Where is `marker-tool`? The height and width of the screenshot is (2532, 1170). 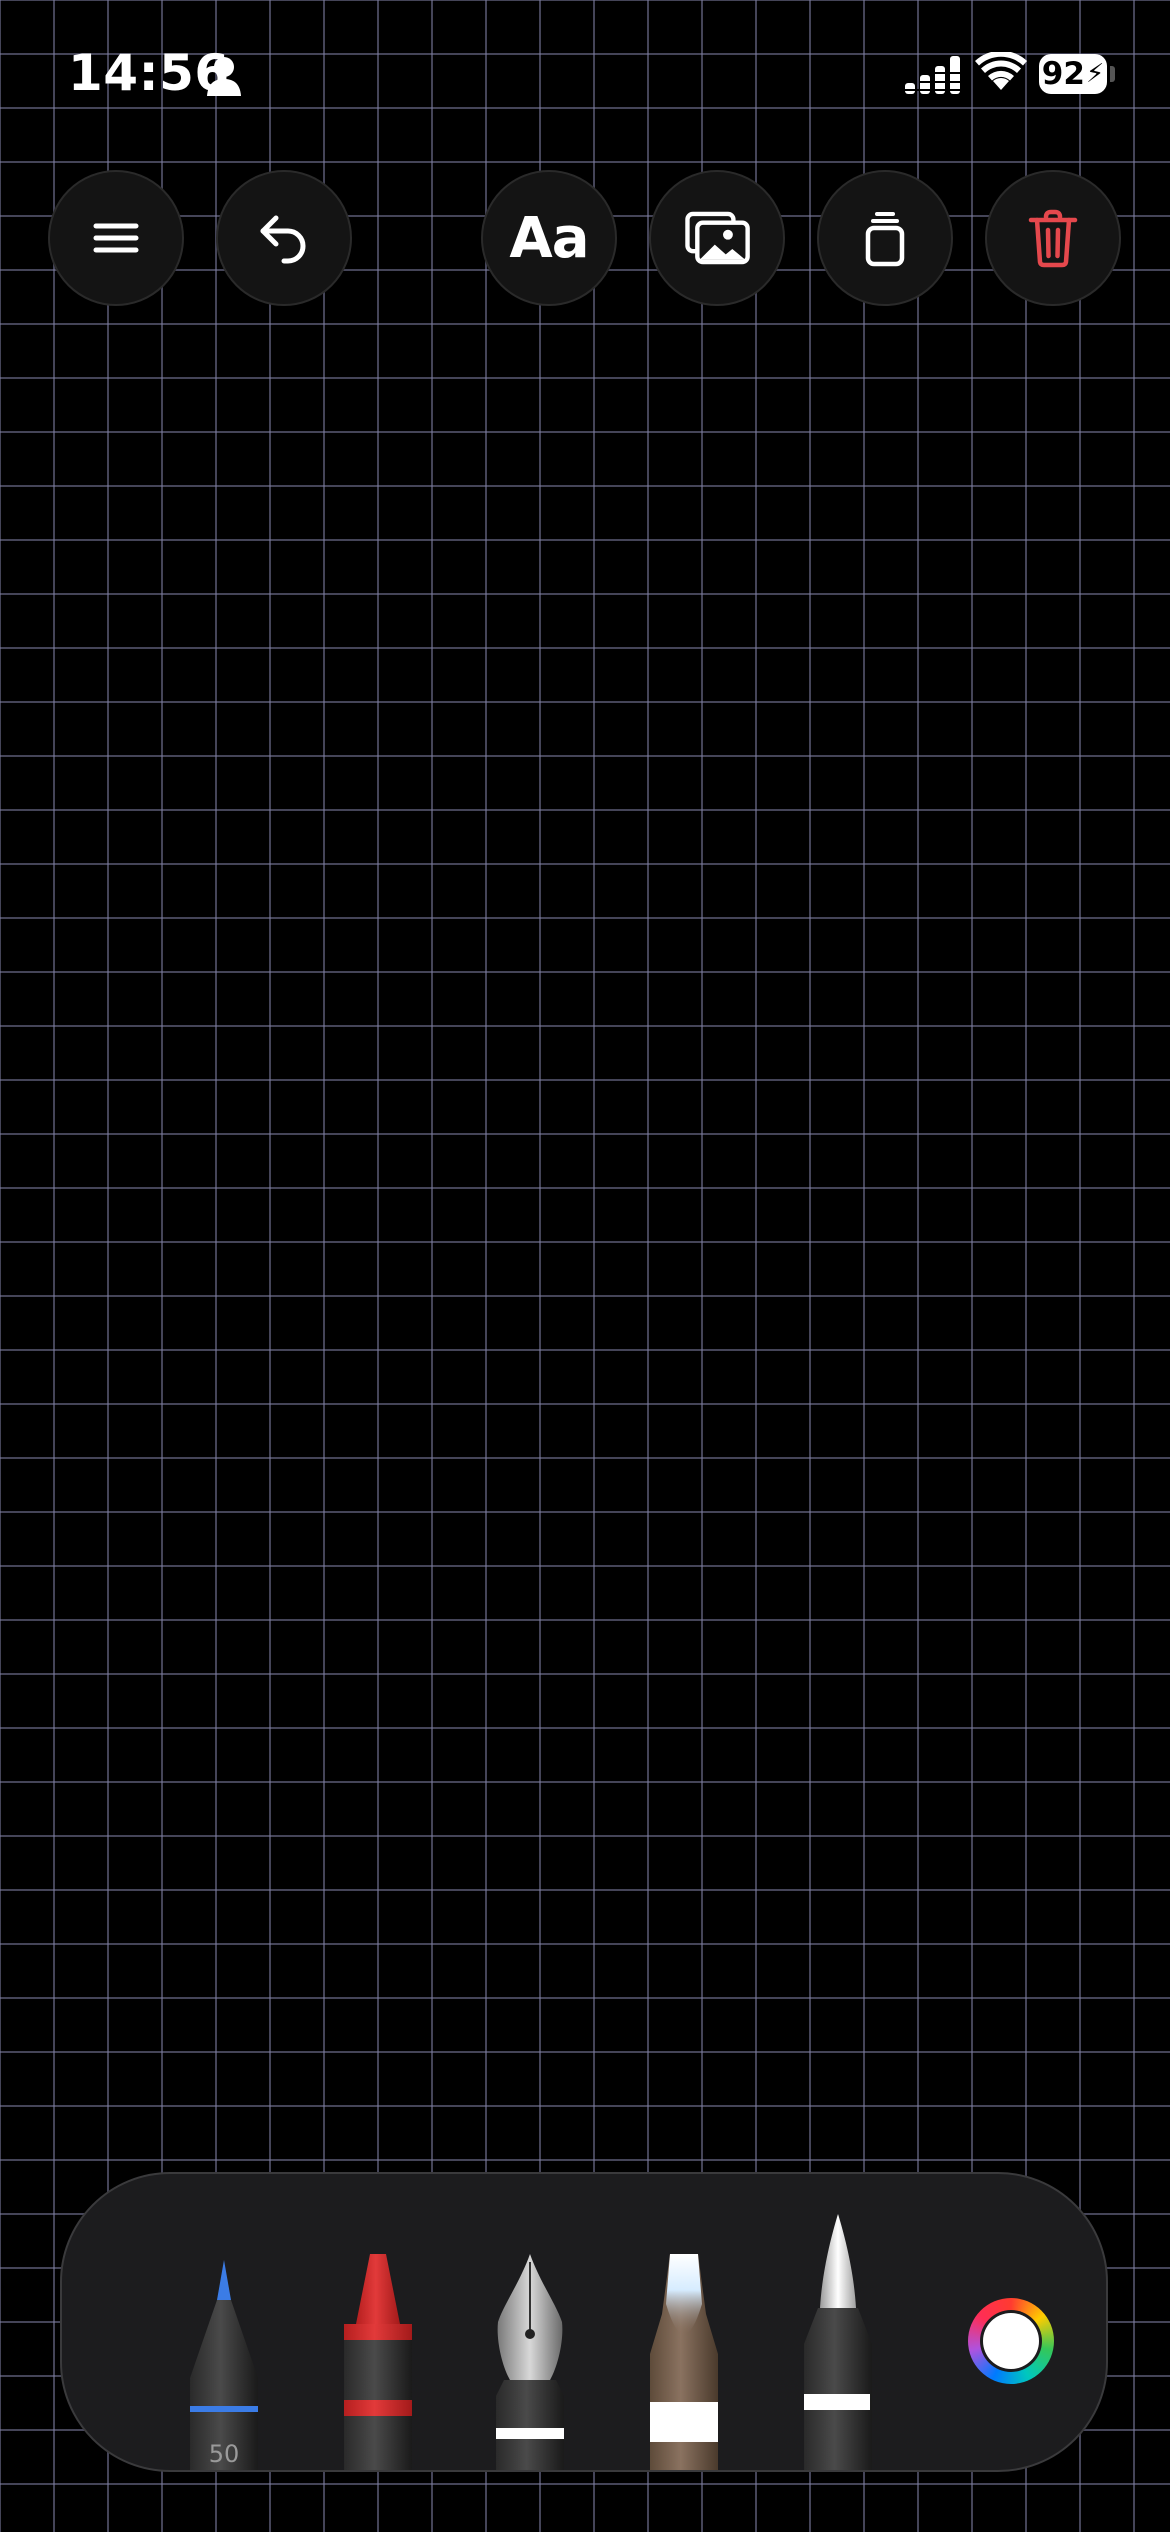
marker-tool is located at coordinates (378, 2362).